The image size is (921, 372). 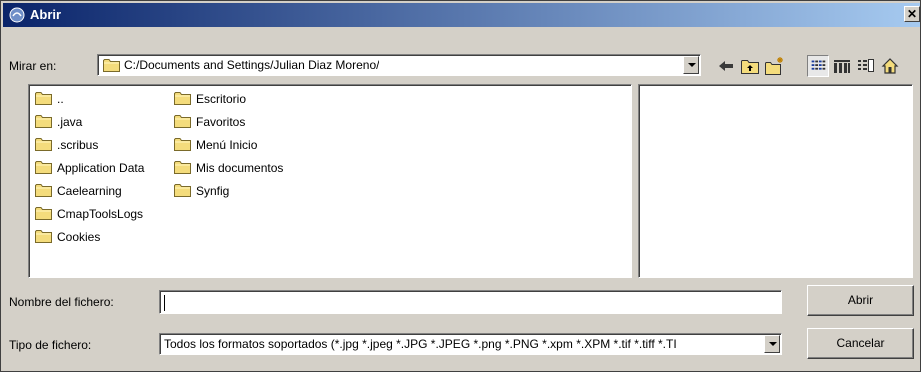 What do you see at coordinates (100, 99) in the screenshot?
I see `list-item: ..` at bounding box center [100, 99].